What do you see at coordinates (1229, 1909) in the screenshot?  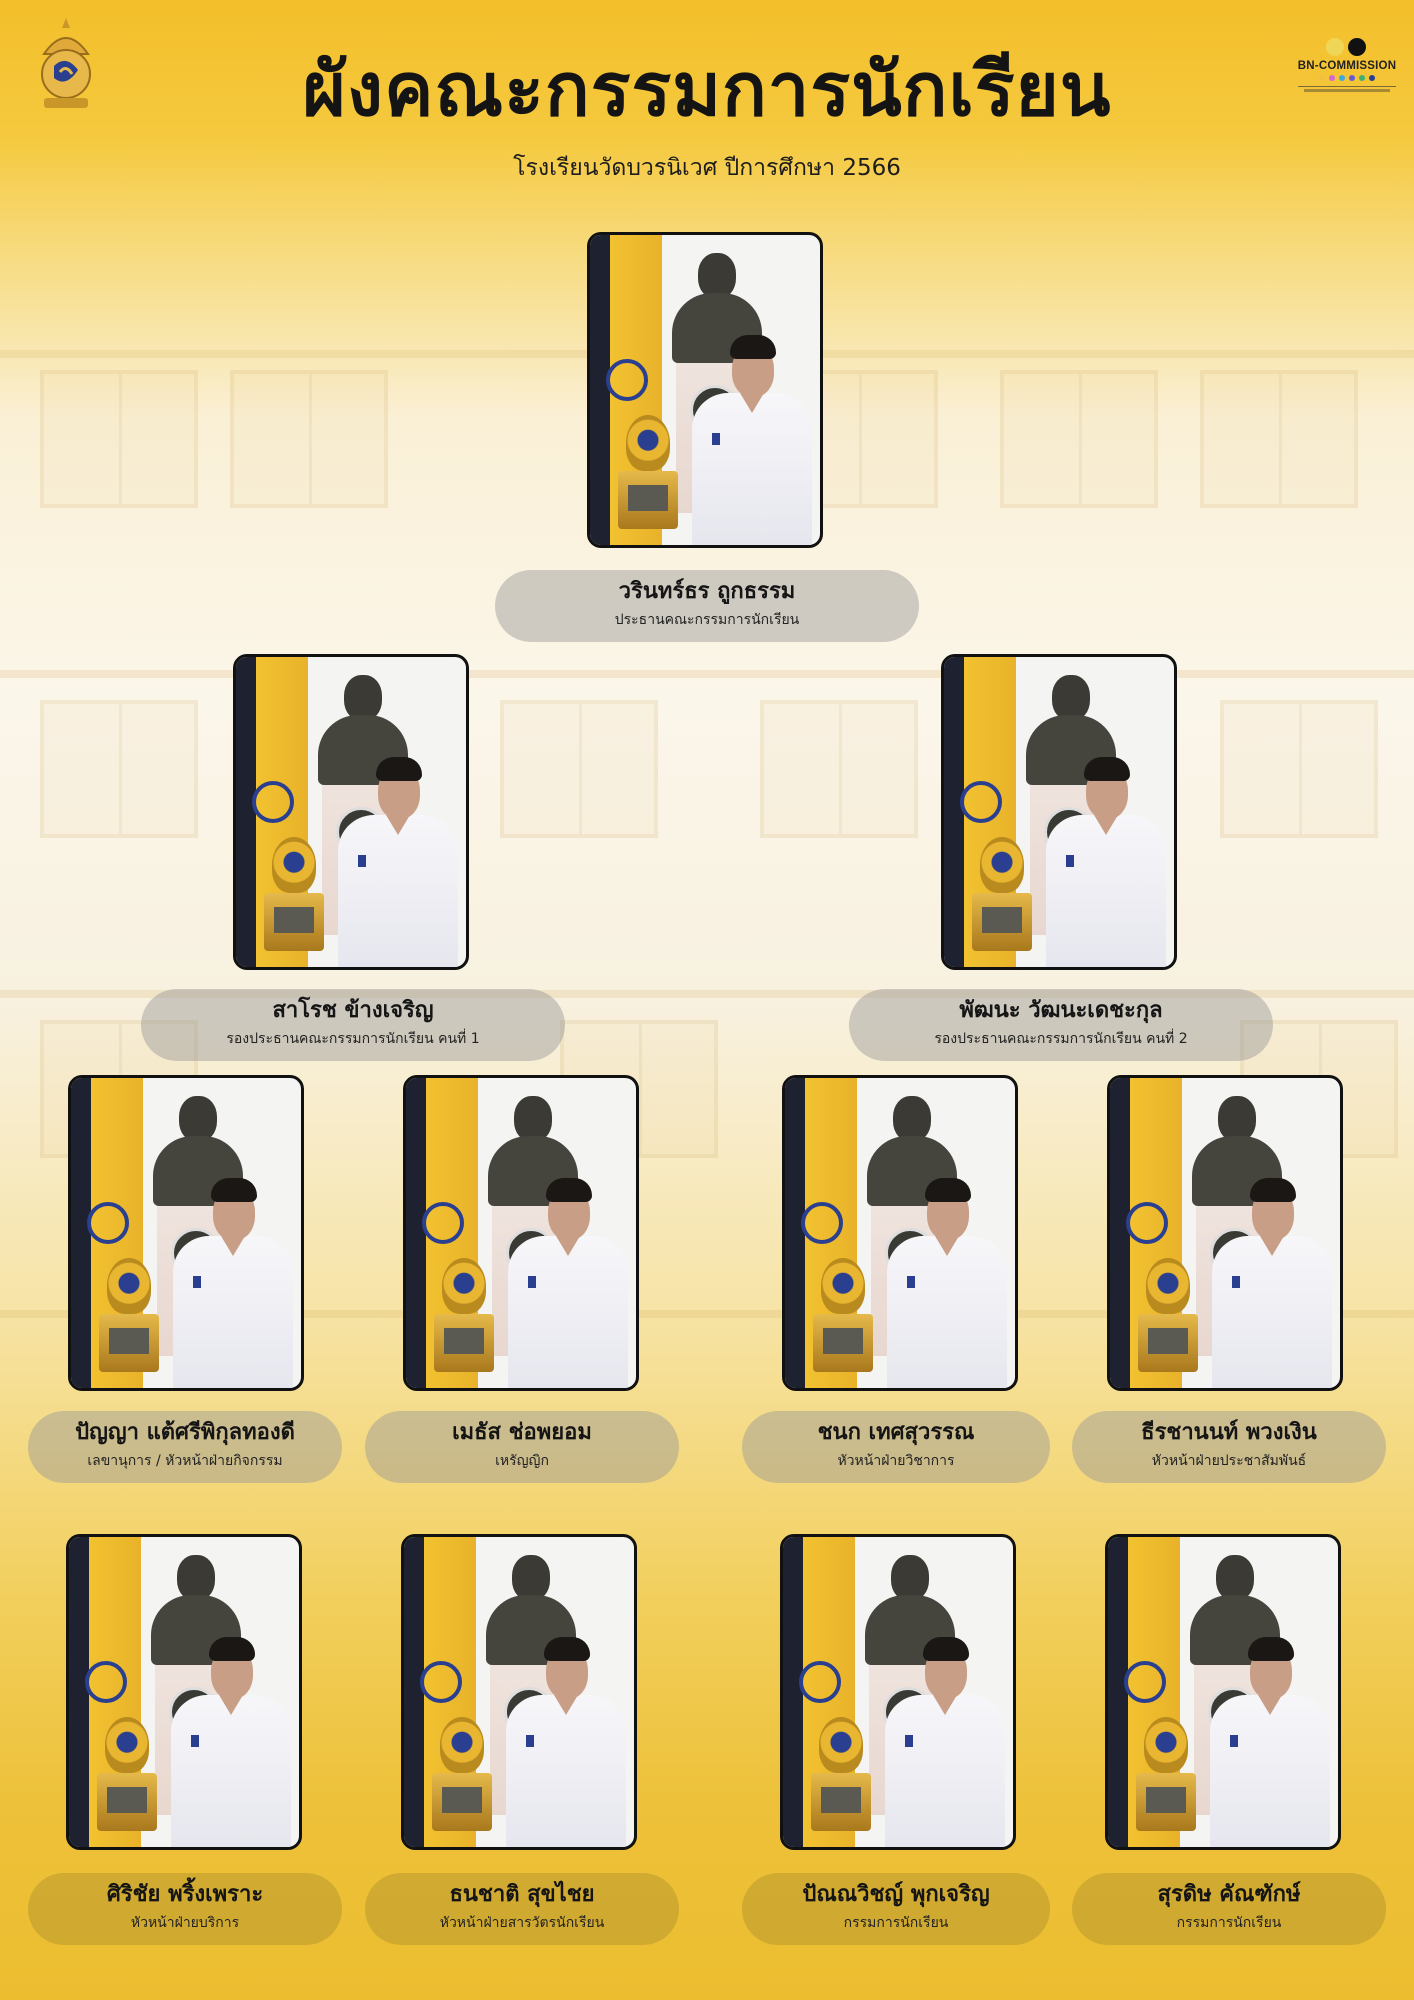 I see `member-label: สุรดิษ คัณฑักษ์ กรรมการนักเรียน` at bounding box center [1229, 1909].